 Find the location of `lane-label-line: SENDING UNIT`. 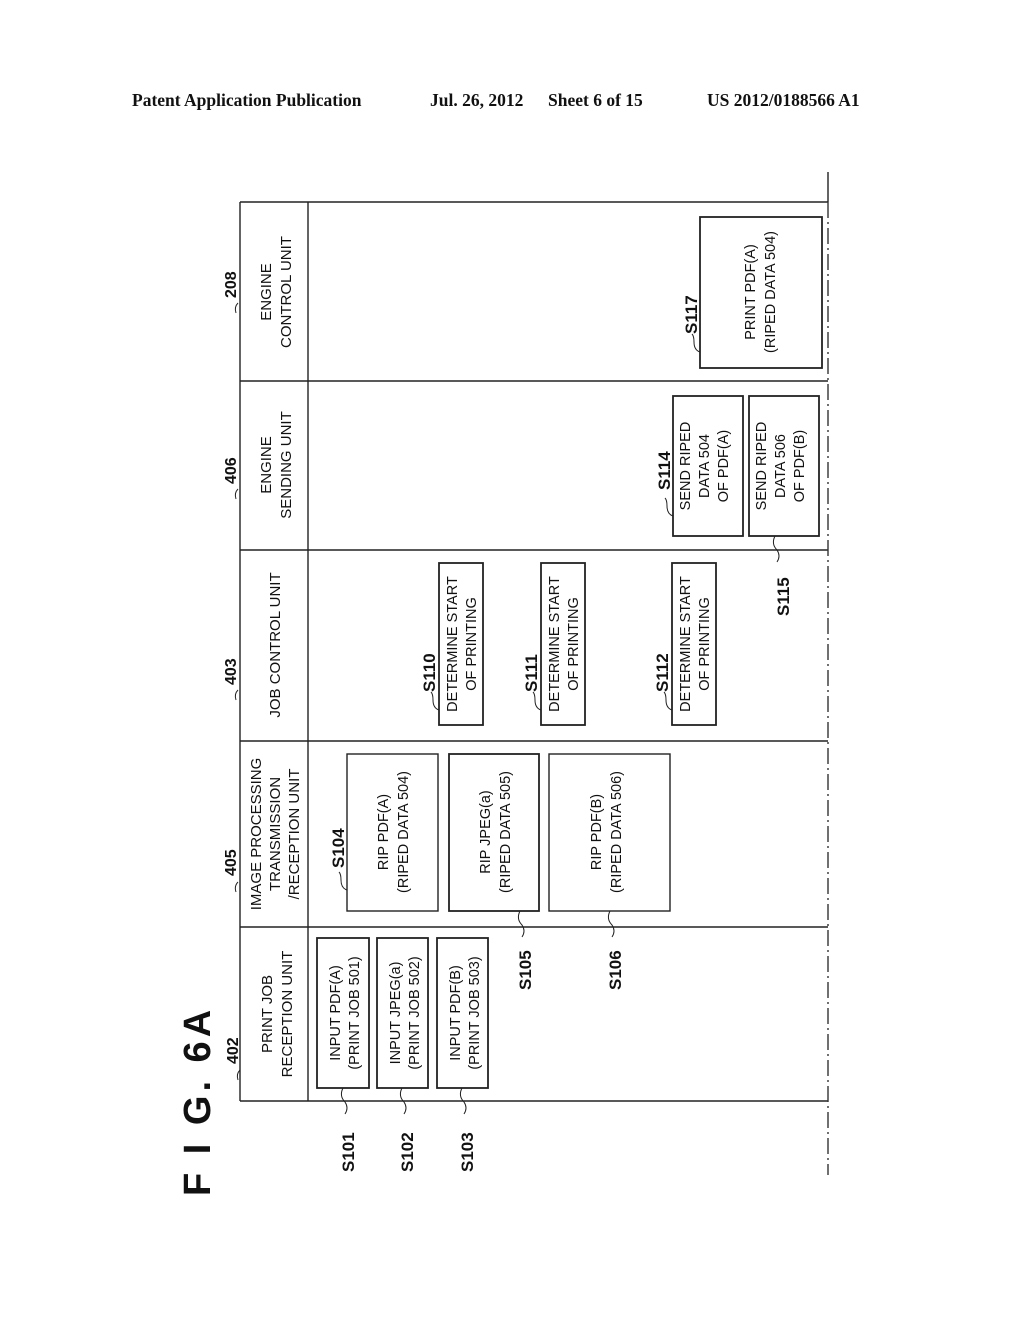

lane-label-line: SENDING UNIT is located at coordinates (286, 465).